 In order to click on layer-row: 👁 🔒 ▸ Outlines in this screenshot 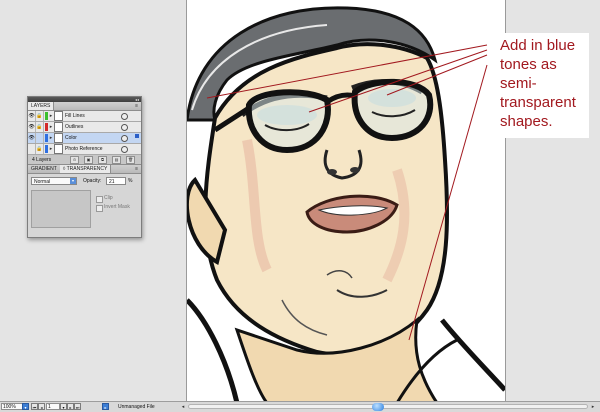, I will do `click(84, 127)`.